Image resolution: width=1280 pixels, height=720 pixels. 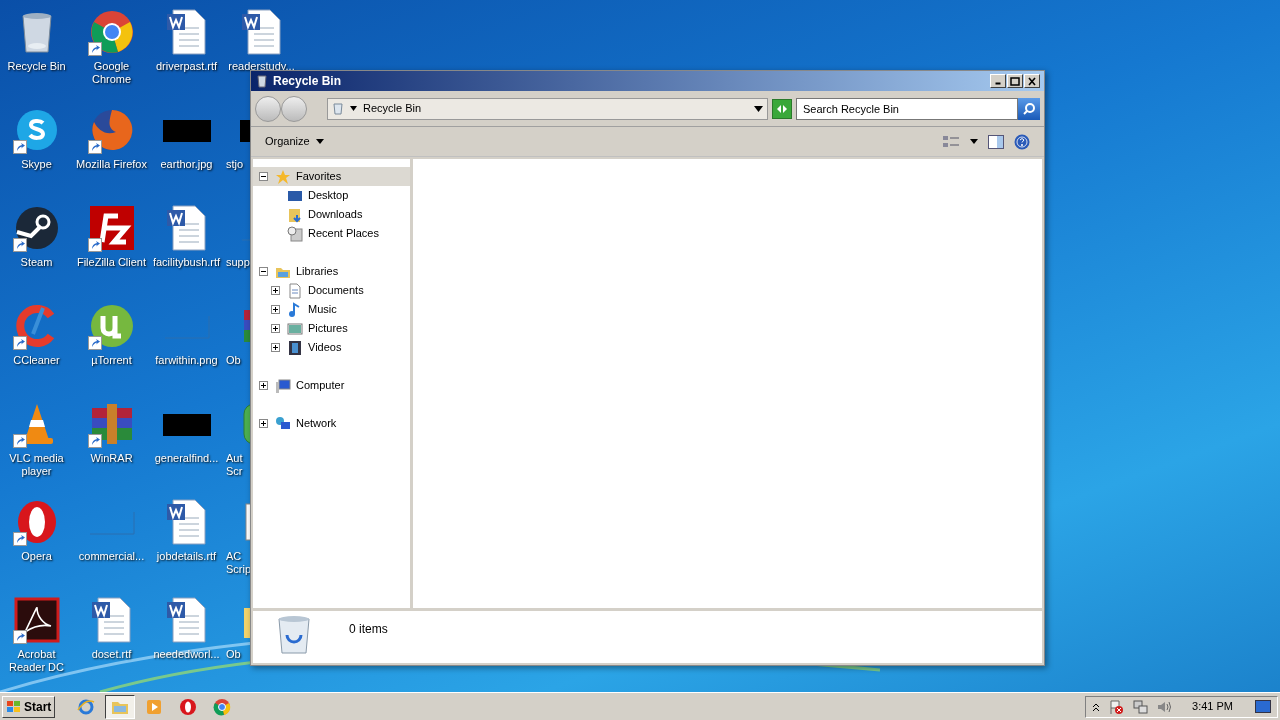 I want to click on start-button: Start, so click(x=29, y=706).